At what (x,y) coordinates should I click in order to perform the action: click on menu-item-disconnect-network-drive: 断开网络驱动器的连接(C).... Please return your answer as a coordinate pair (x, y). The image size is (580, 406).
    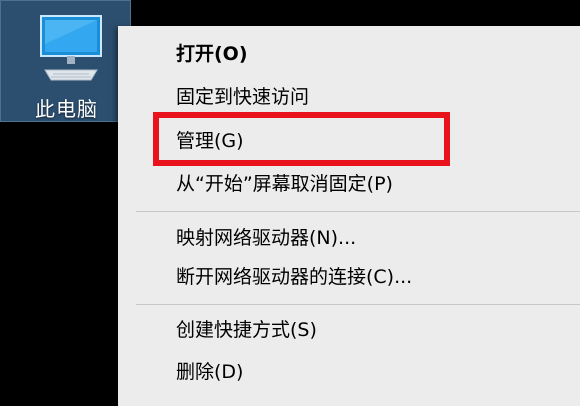
    Looking at the image, I should click on (294, 277).